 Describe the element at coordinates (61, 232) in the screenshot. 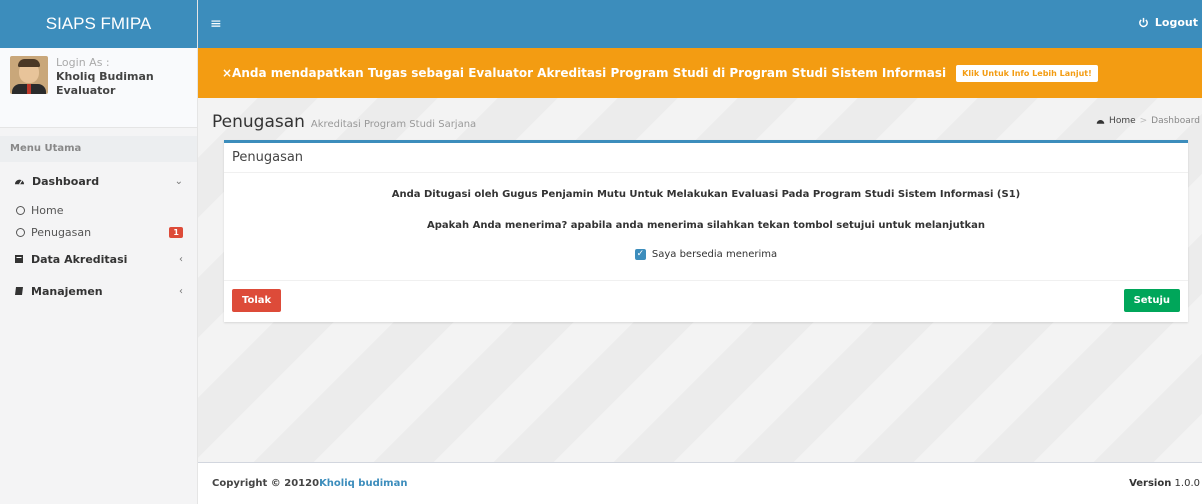

I see `sidebar-item-label: Penugasan` at that location.